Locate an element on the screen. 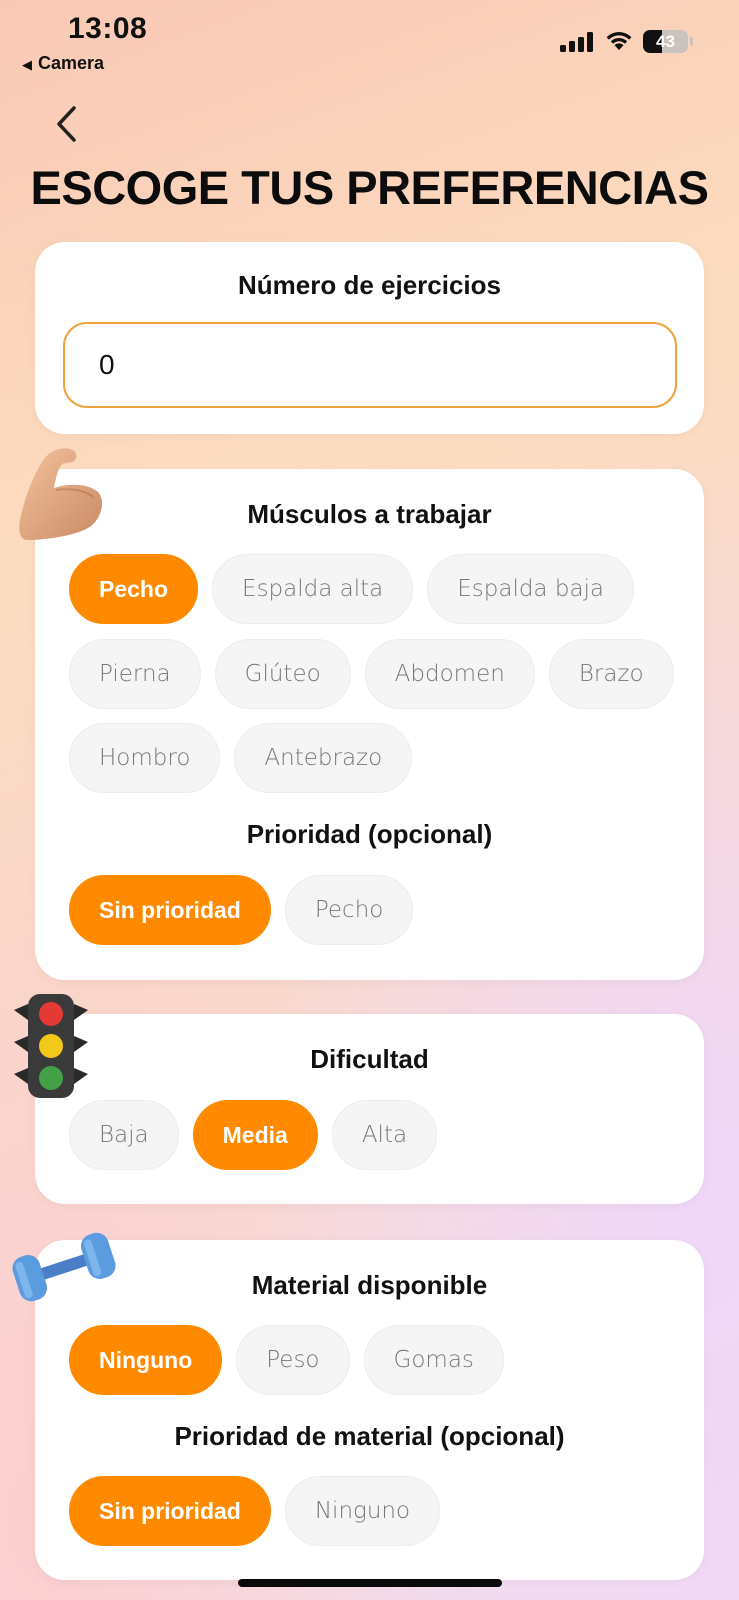 This screenshot has width=739, height=1600. difficulty-card: Dificultad Baja Media Alta is located at coordinates (369, 1109).